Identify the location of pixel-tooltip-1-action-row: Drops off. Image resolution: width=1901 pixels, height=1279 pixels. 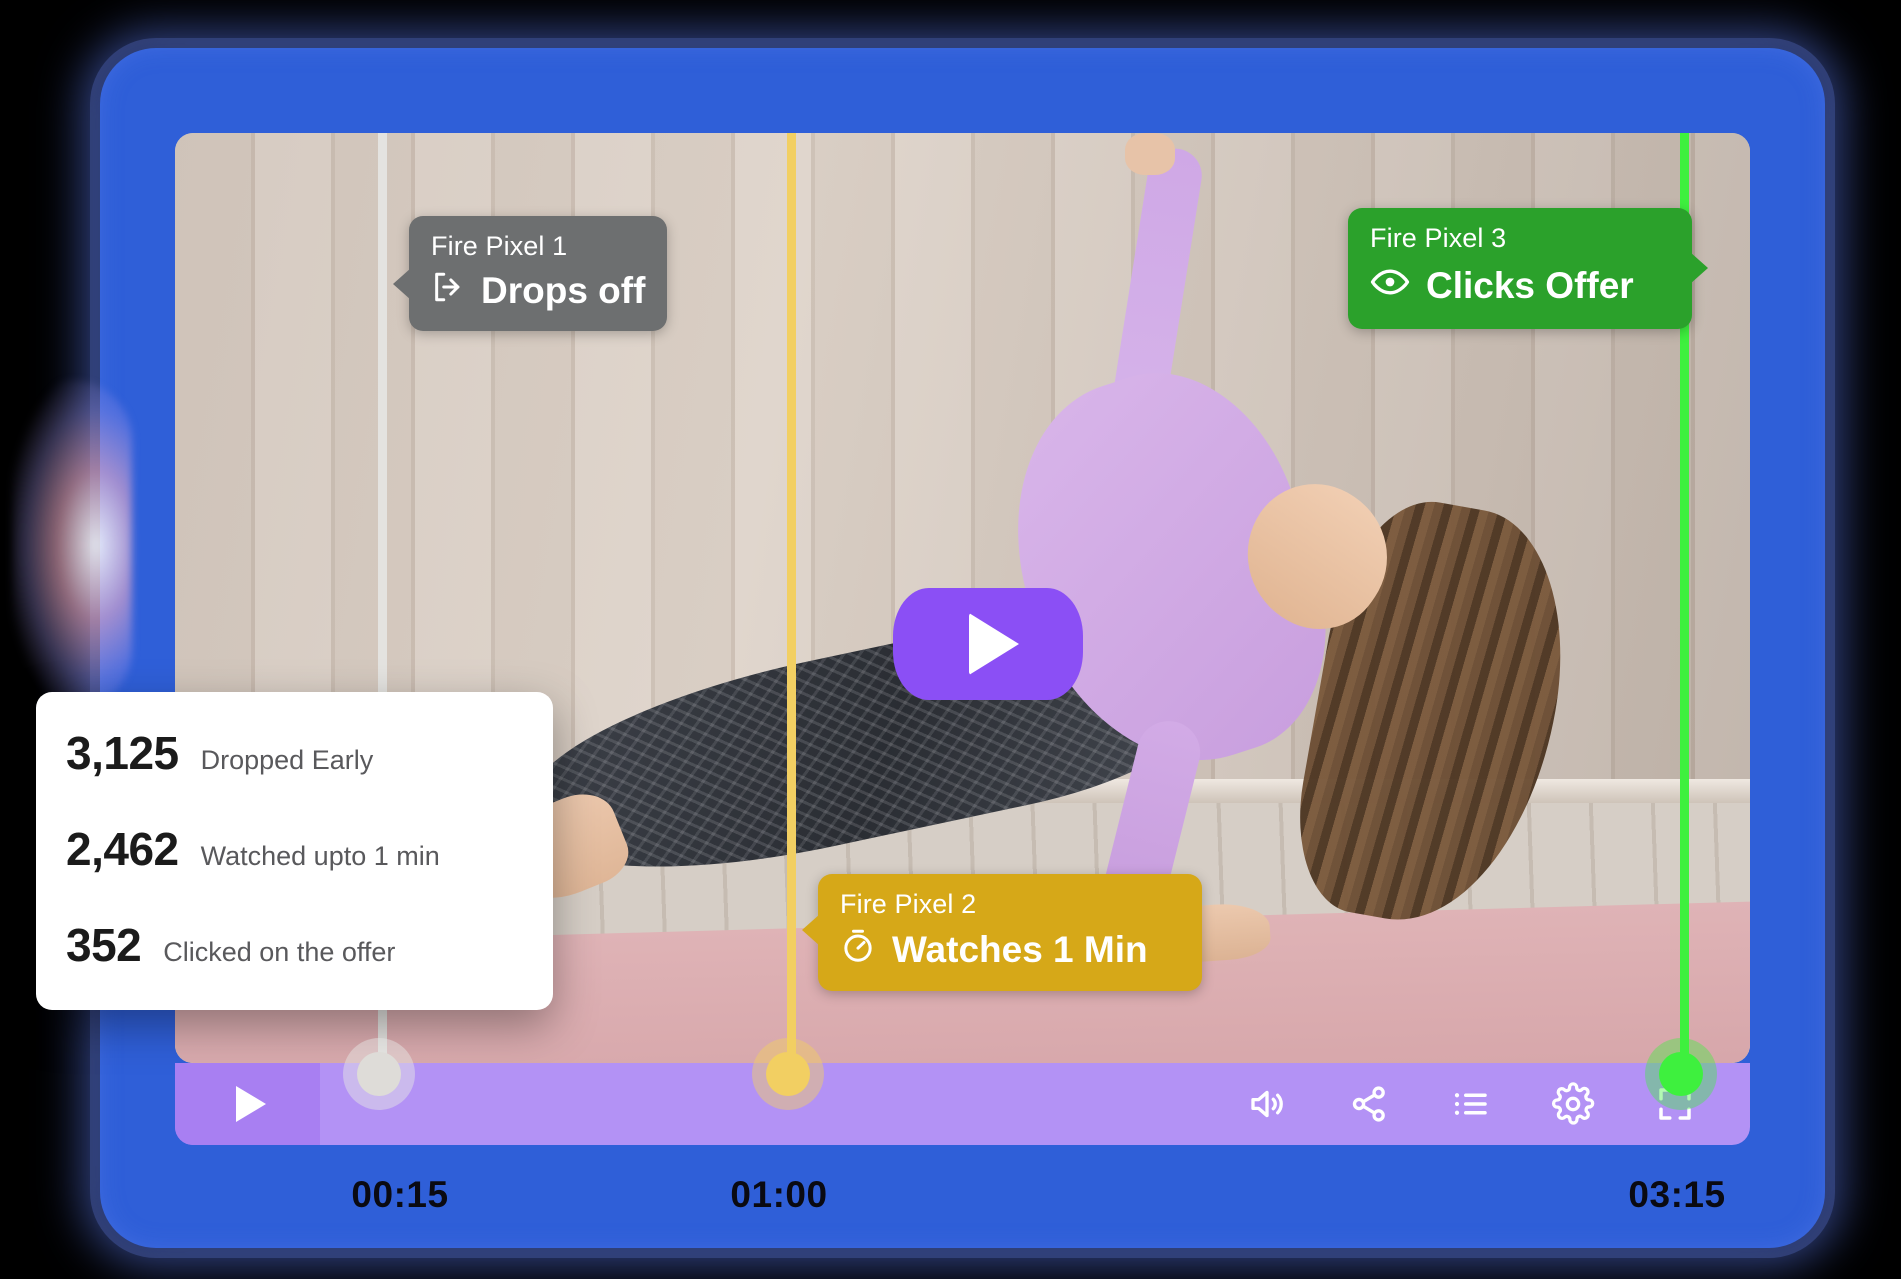
(538, 291).